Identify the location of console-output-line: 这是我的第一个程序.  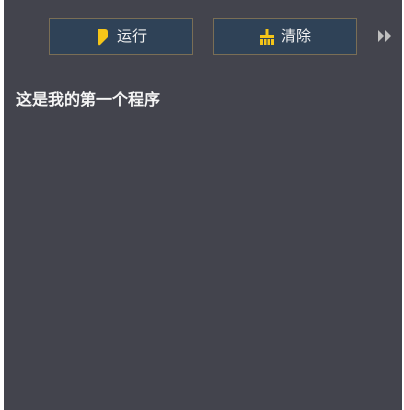
(88, 99).